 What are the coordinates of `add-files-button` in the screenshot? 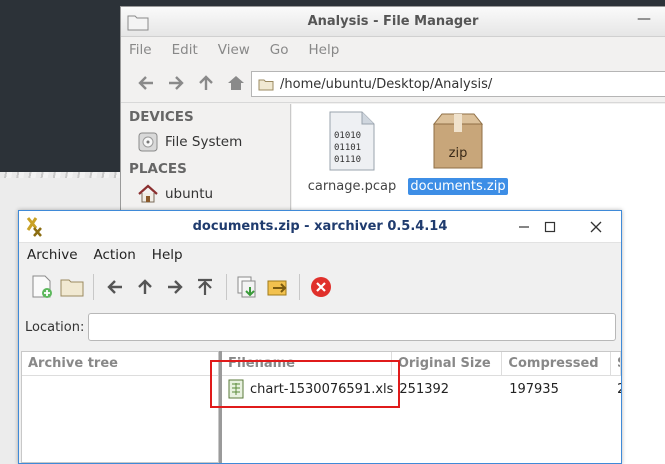 It's located at (248, 287).